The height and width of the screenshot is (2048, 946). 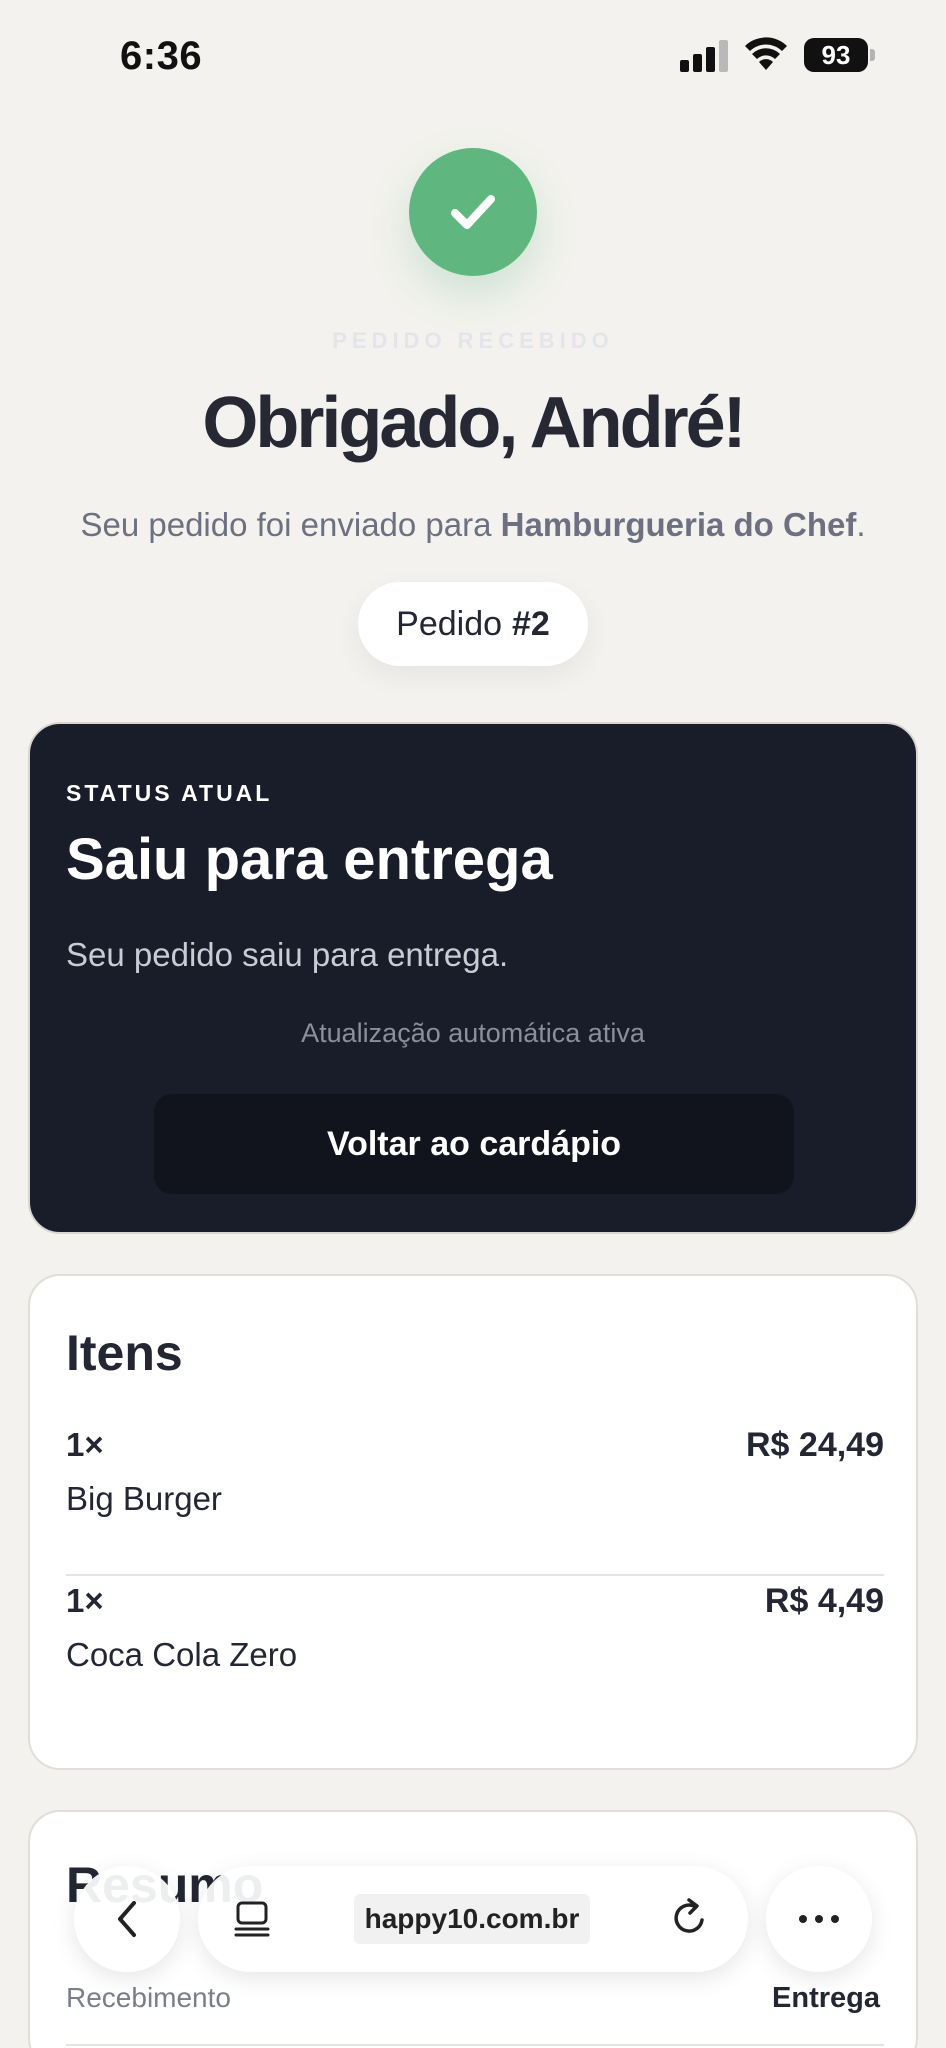 I want to click on status-time: 6:36, so click(x=161, y=56).